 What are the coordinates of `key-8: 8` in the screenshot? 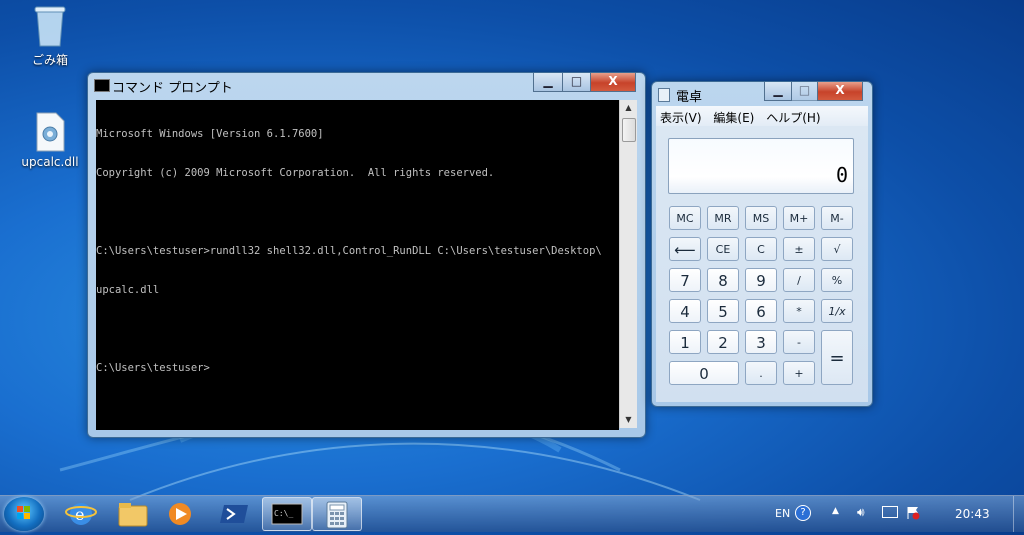 It's located at (723, 280).